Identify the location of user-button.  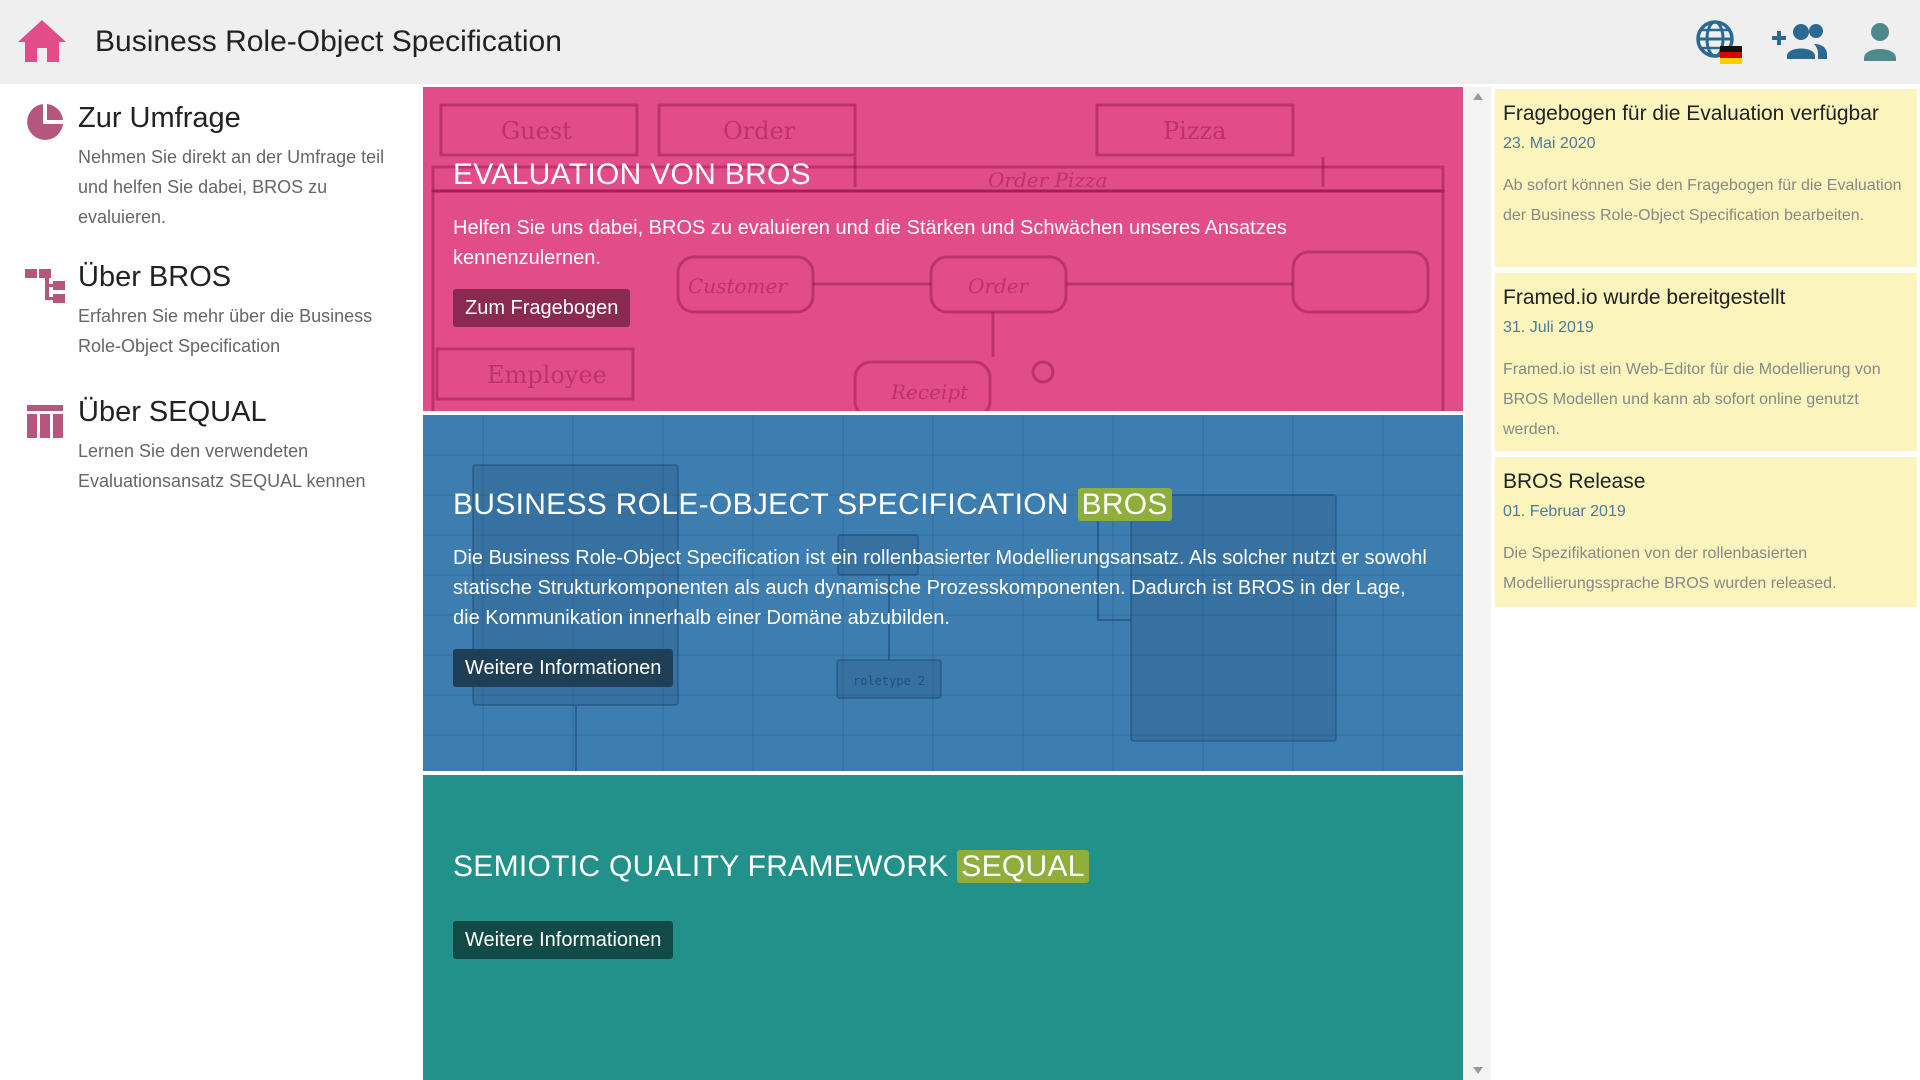
(1881, 43).